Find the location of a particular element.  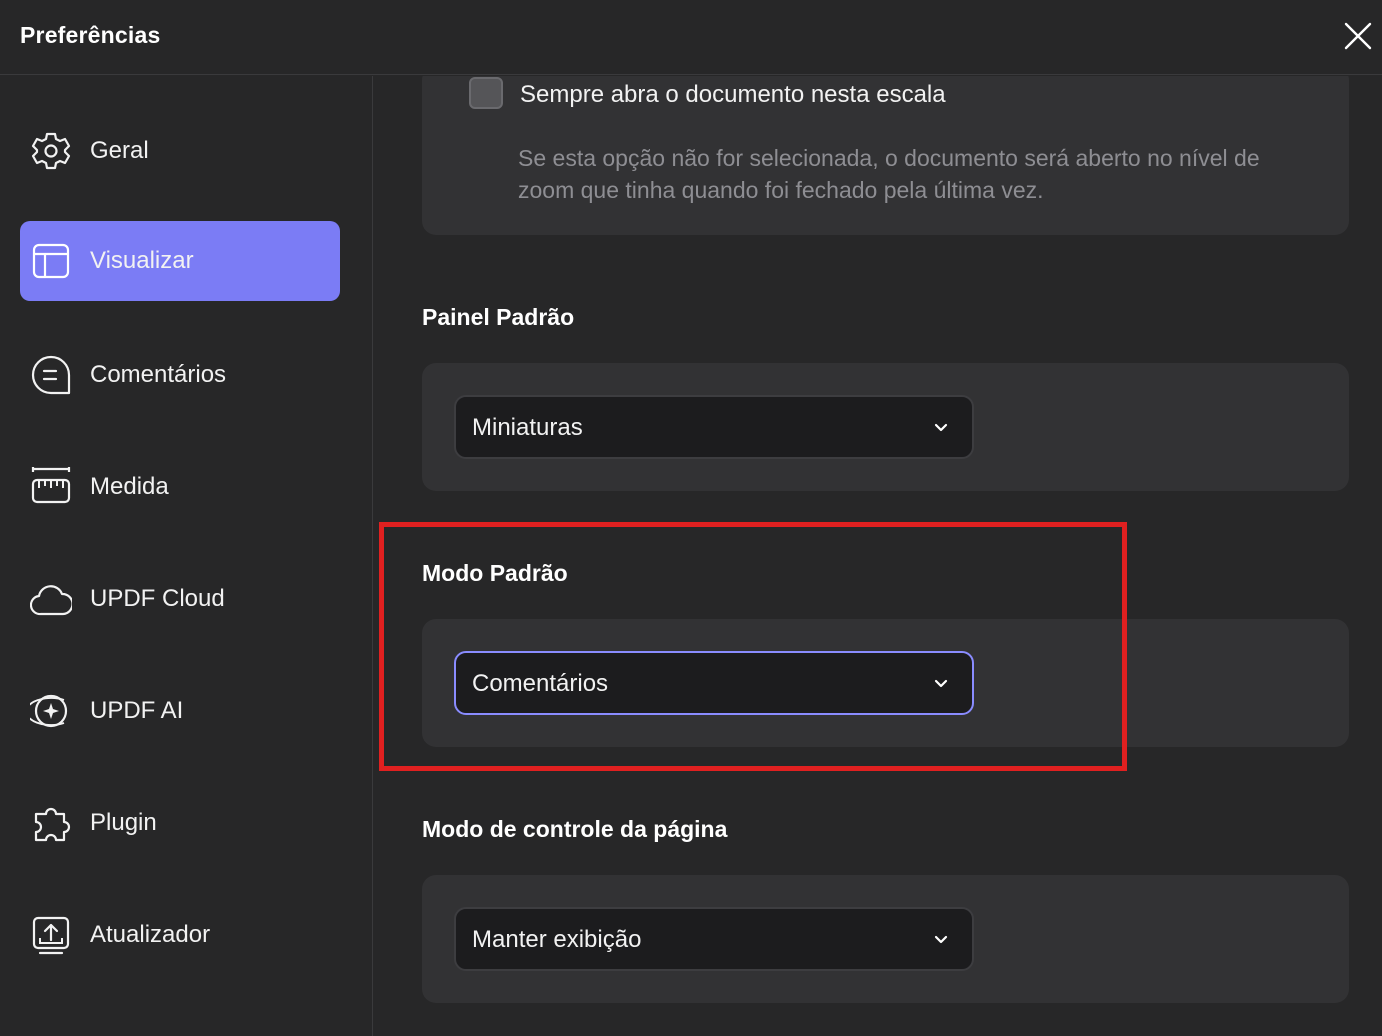

modo-padrao-card: Comentários is located at coordinates (885, 683).